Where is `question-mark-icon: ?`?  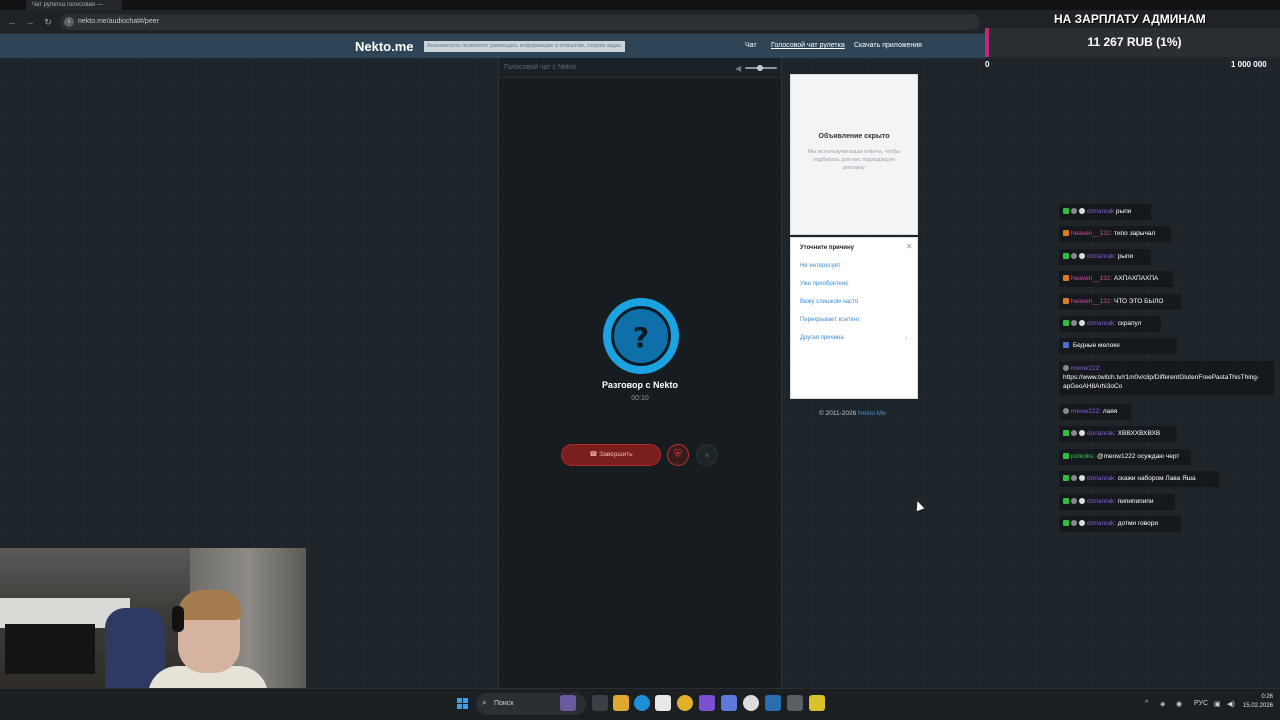
question-mark-icon: ? is located at coordinates (641, 337).